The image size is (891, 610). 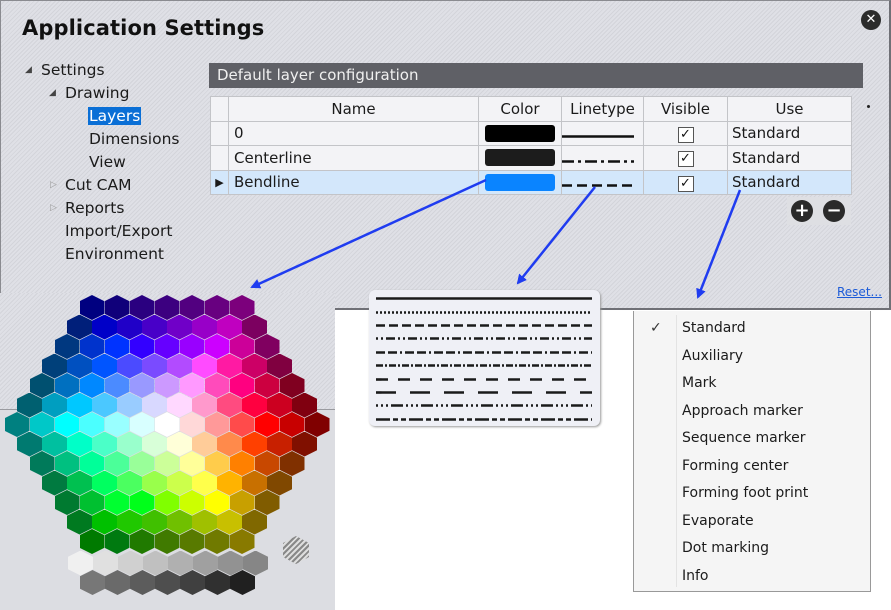 What do you see at coordinates (752, 384) in the screenshot?
I see `menu-item-mark: Mark` at bounding box center [752, 384].